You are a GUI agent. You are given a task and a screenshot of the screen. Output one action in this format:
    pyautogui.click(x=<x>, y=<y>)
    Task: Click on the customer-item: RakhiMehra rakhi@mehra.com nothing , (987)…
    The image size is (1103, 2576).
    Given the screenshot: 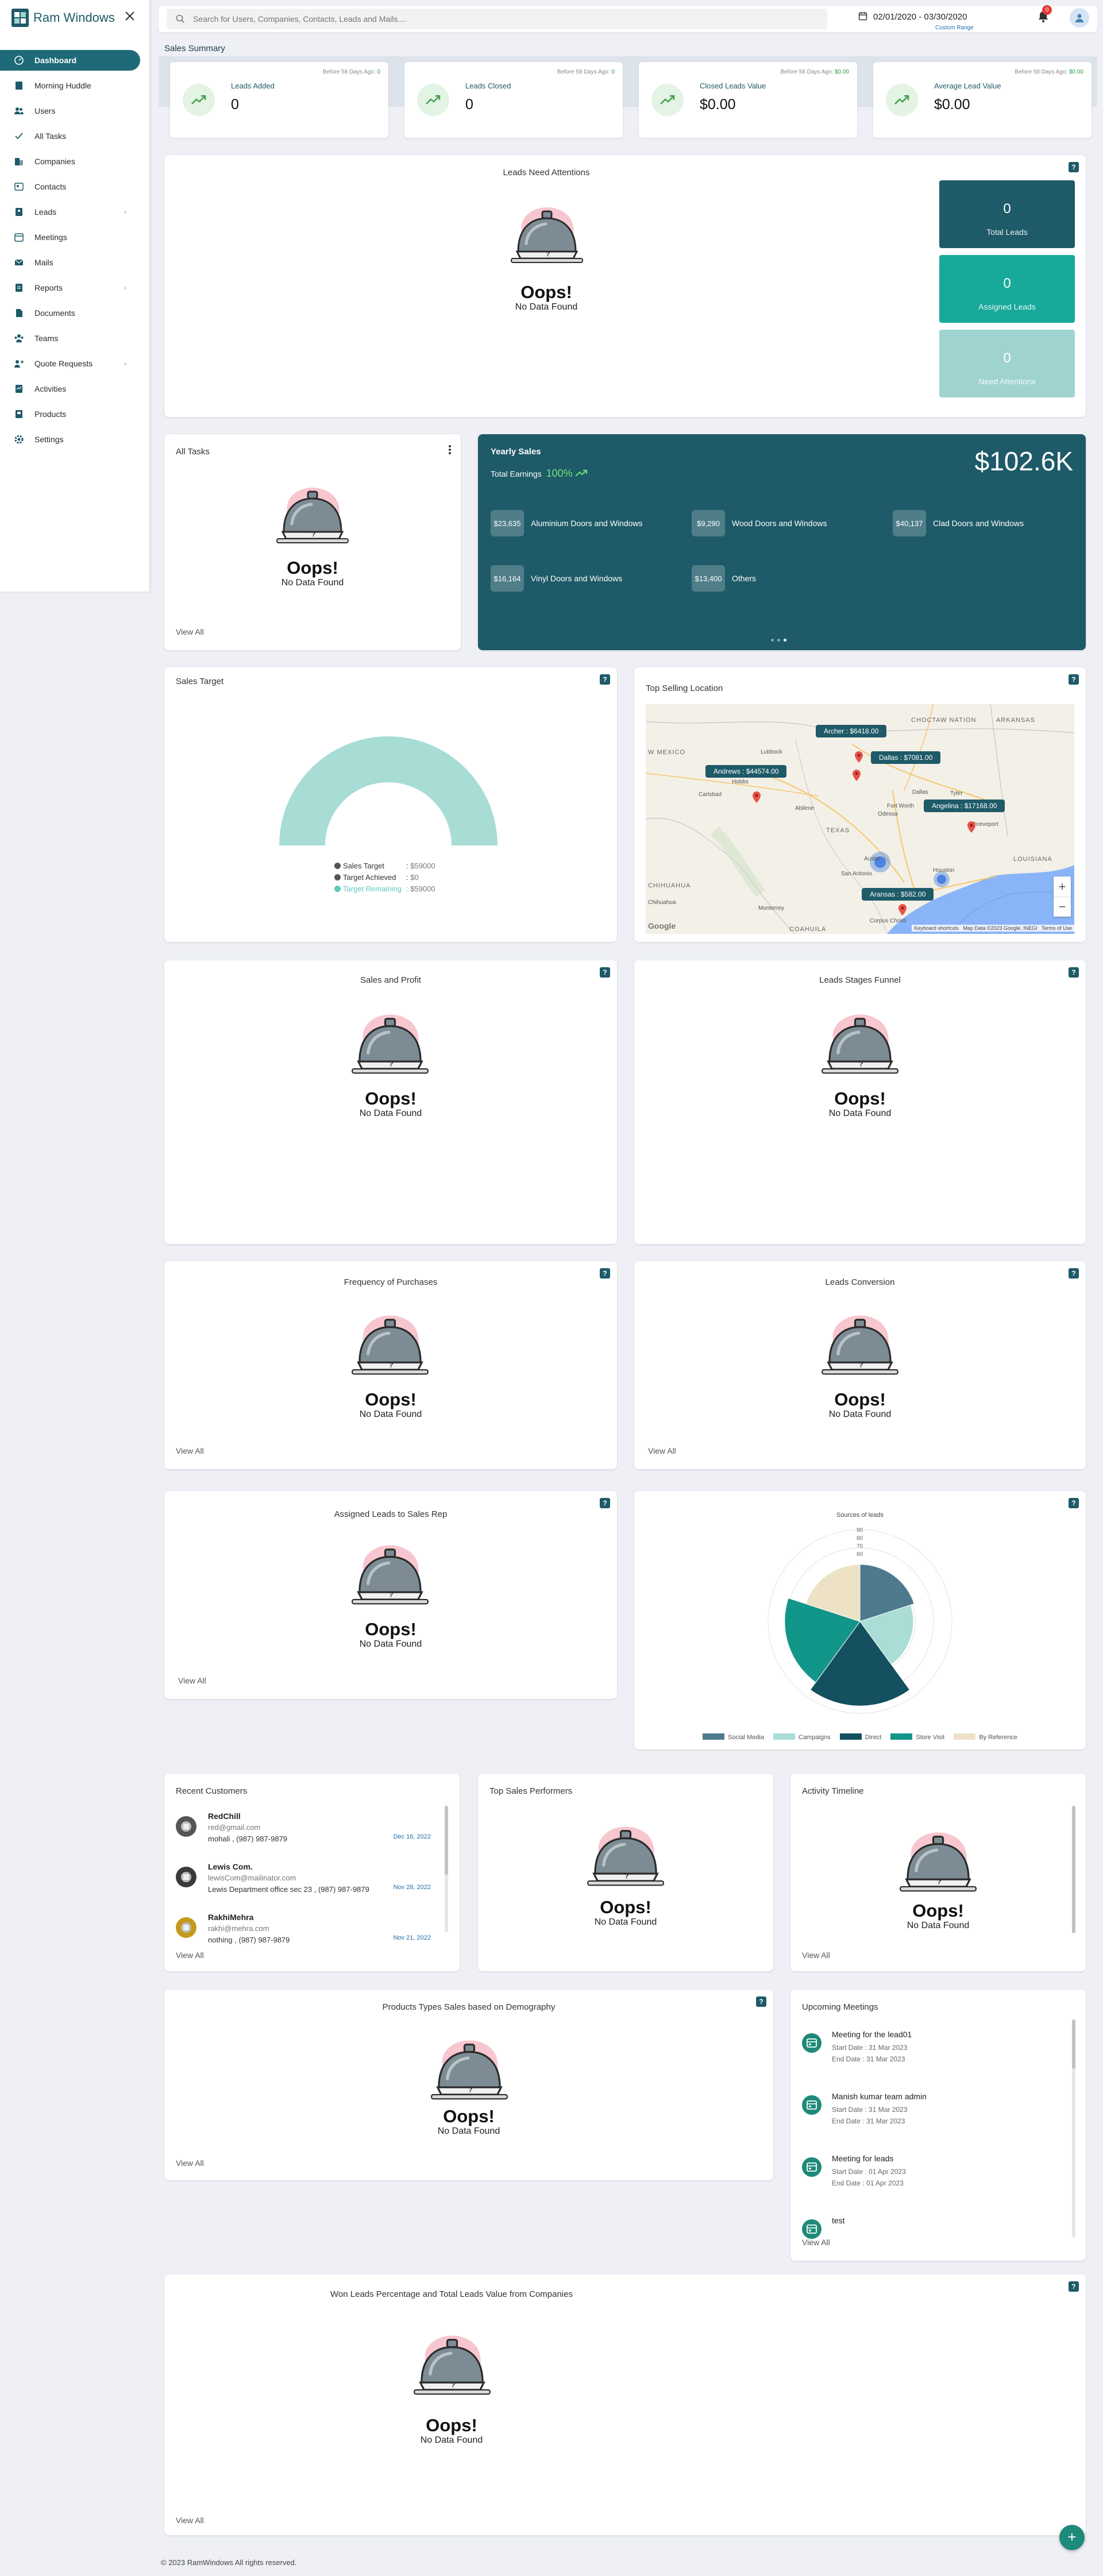 What is the action you would take?
    pyautogui.click(x=308, y=1933)
    